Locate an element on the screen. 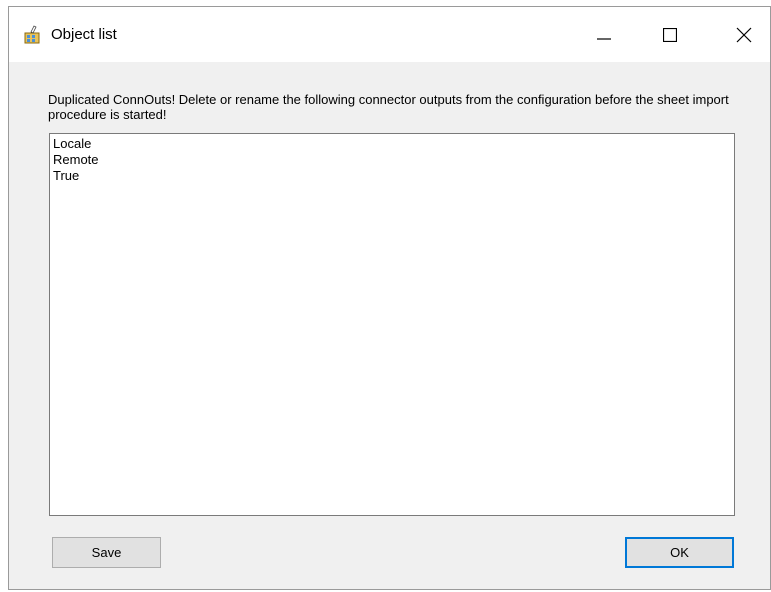 The image size is (771, 592). maximize-button is located at coordinates (670, 34).